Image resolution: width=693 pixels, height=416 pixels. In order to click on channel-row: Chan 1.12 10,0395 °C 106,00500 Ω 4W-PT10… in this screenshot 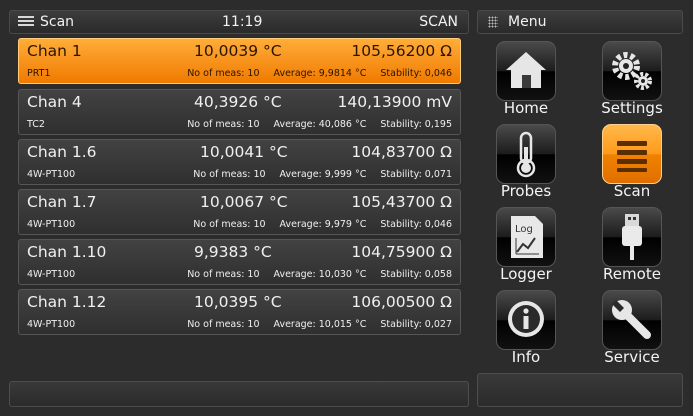, I will do `click(239, 312)`.